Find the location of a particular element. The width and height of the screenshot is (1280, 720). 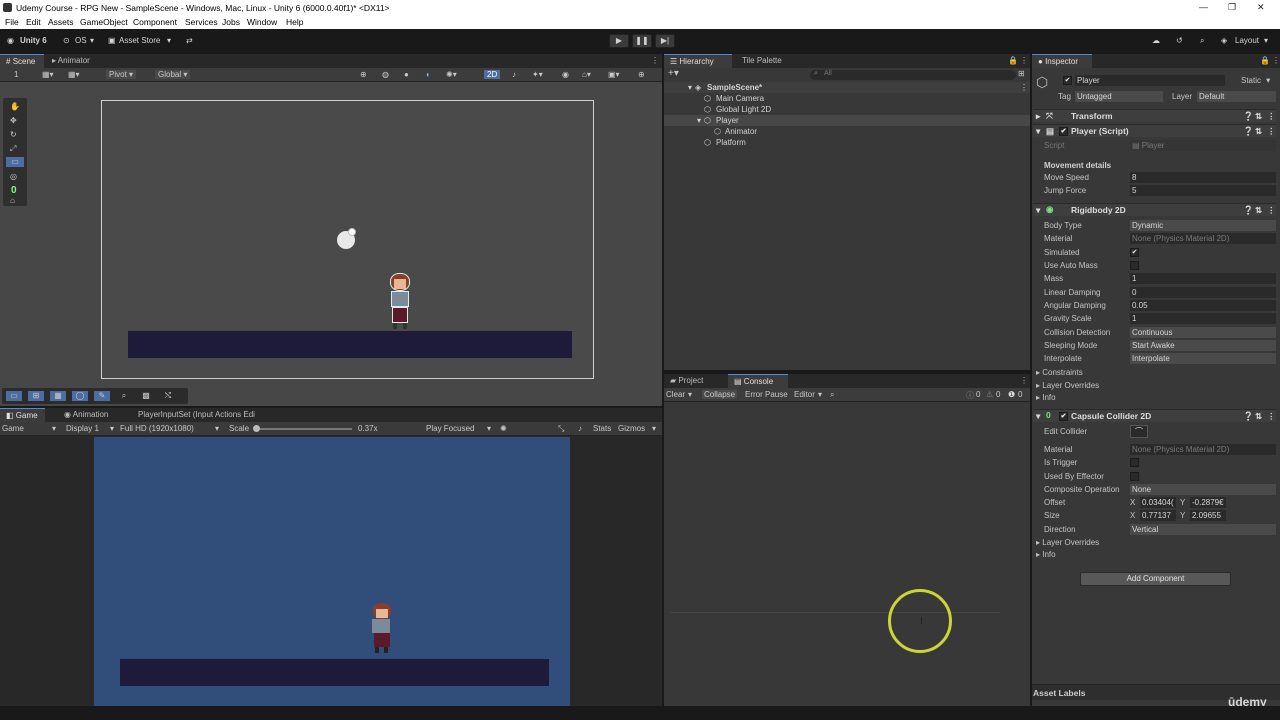

visibility-icon: ◉ is located at coordinates (565, 74).